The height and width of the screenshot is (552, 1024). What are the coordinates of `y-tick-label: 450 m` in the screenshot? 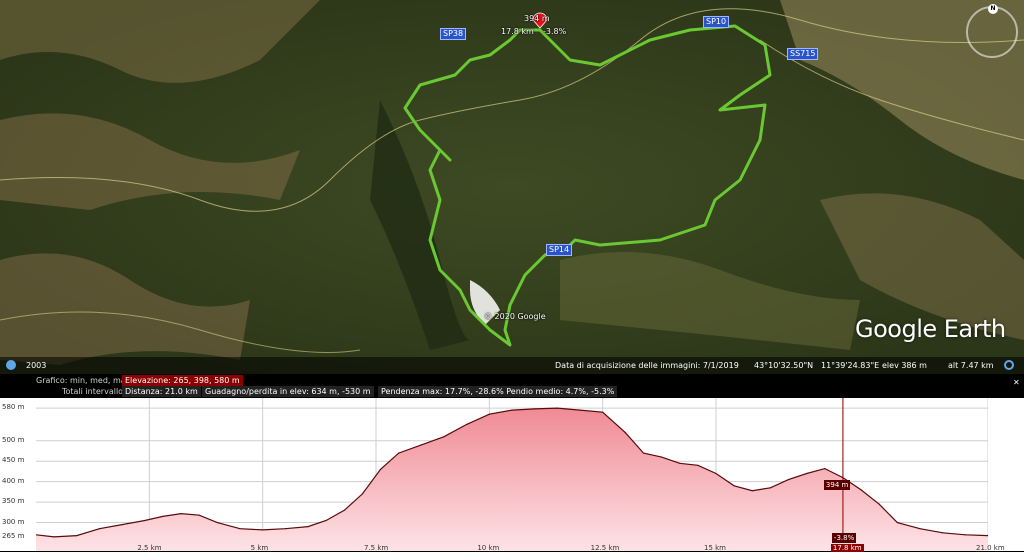 It's located at (13, 460).